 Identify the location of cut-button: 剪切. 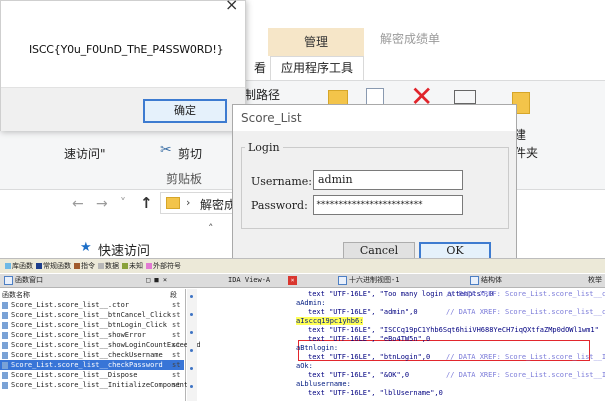
(190, 153).